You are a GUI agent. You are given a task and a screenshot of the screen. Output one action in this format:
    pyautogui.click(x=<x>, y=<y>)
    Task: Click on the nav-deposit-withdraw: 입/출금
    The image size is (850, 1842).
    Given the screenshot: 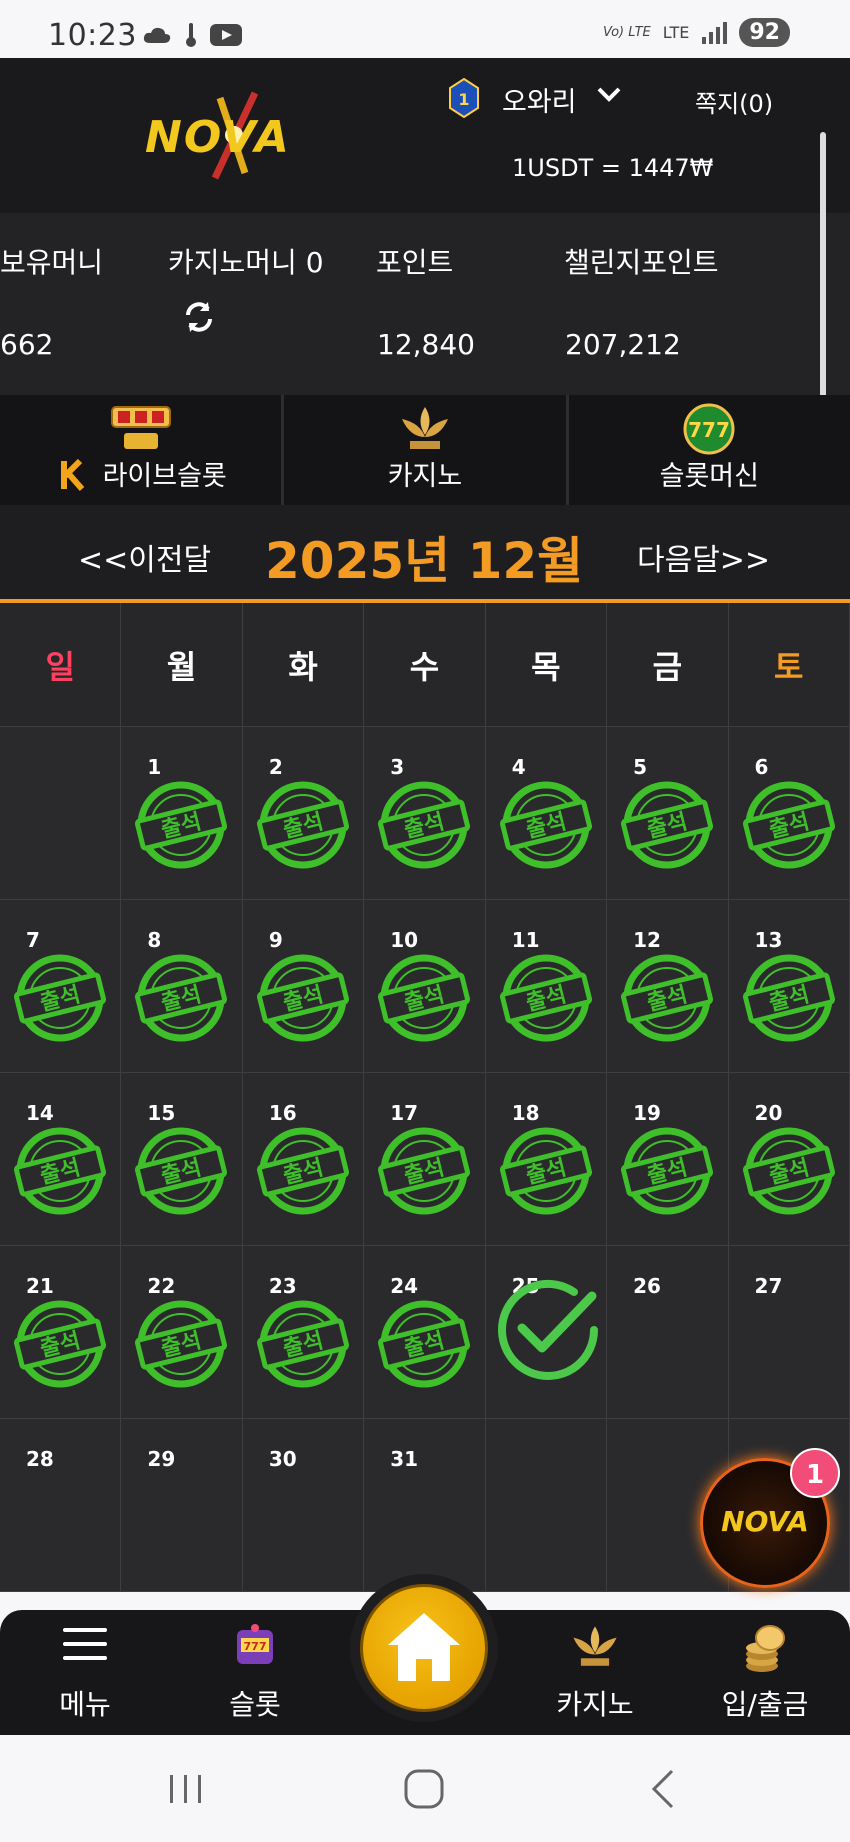 What is the action you would take?
    pyautogui.click(x=765, y=1672)
    